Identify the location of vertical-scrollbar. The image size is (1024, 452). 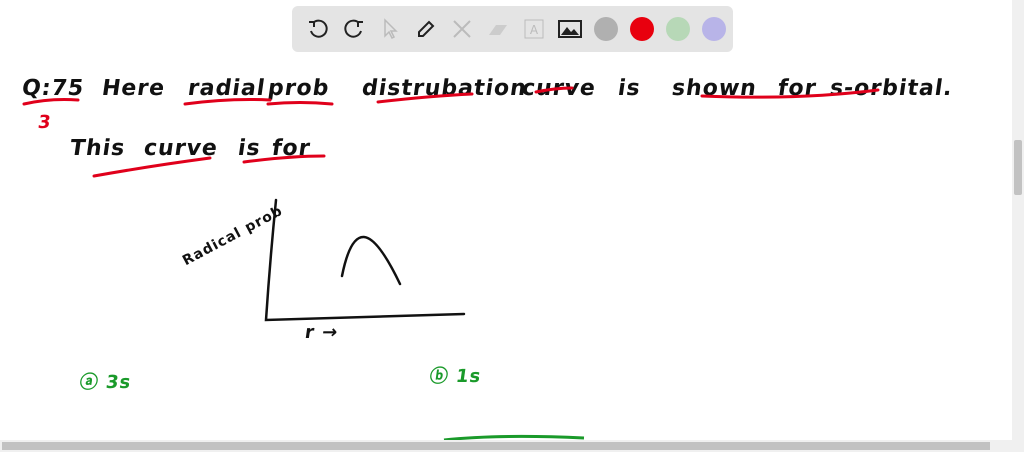
(1018, 220).